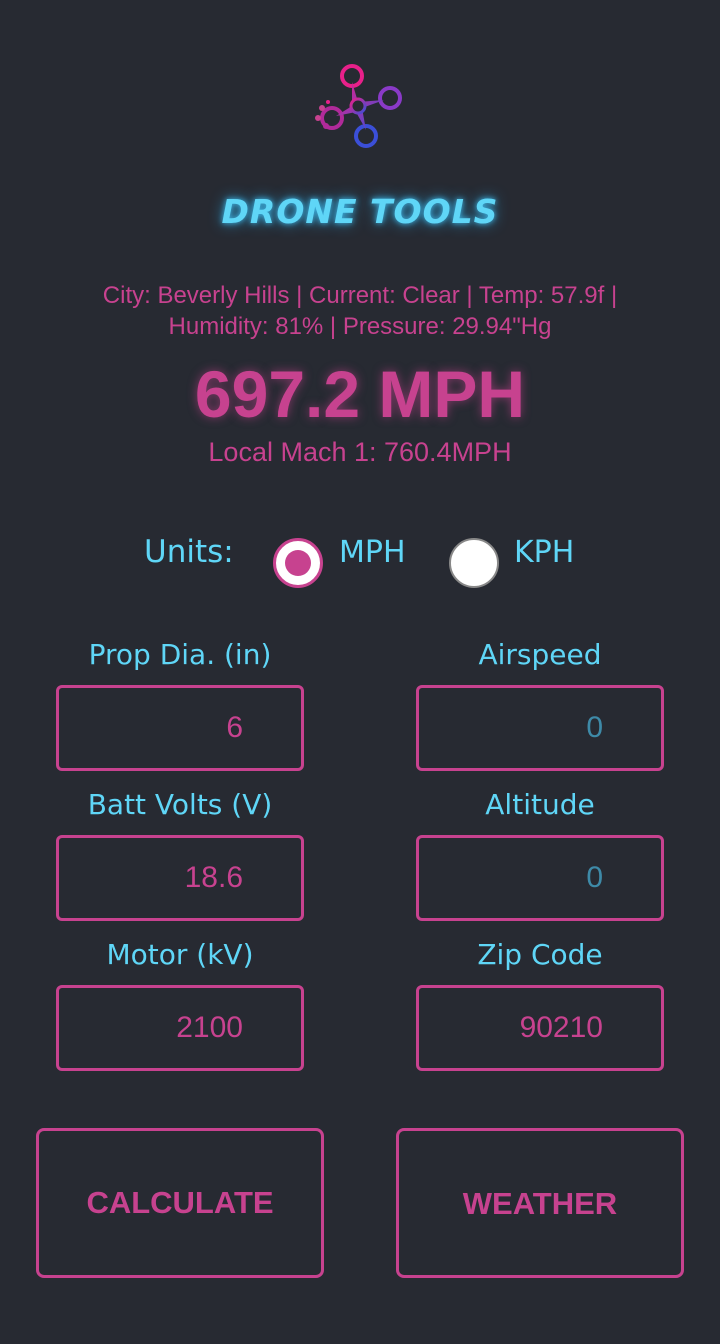  I want to click on prop-diameter-label: Prop Dia. (in), so click(180, 654).